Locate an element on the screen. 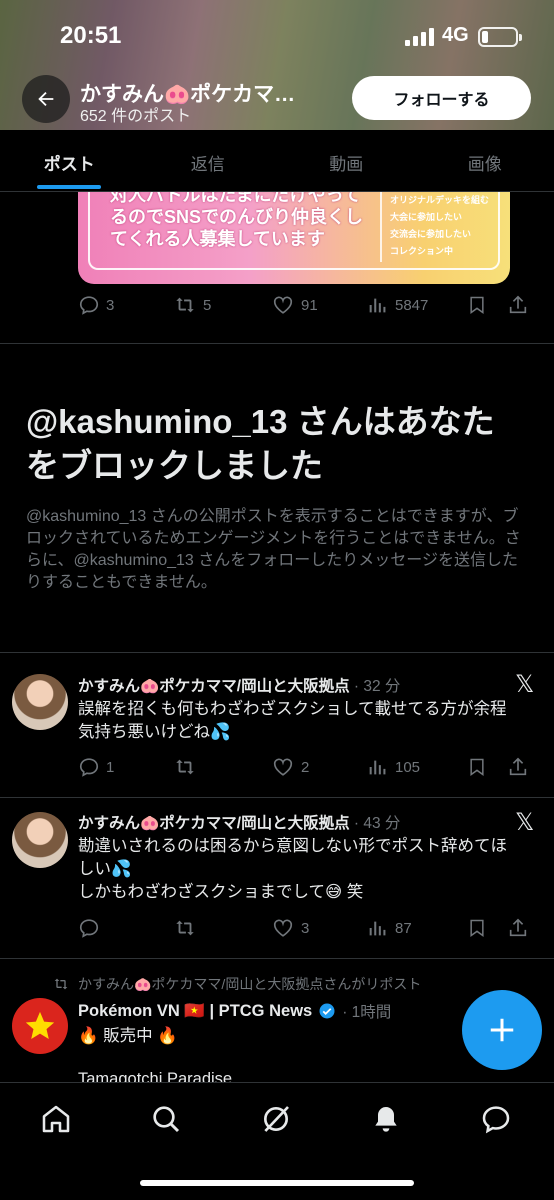 The image size is (554, 1200). tab-images: 画像 is located at coordinates (485, 160).